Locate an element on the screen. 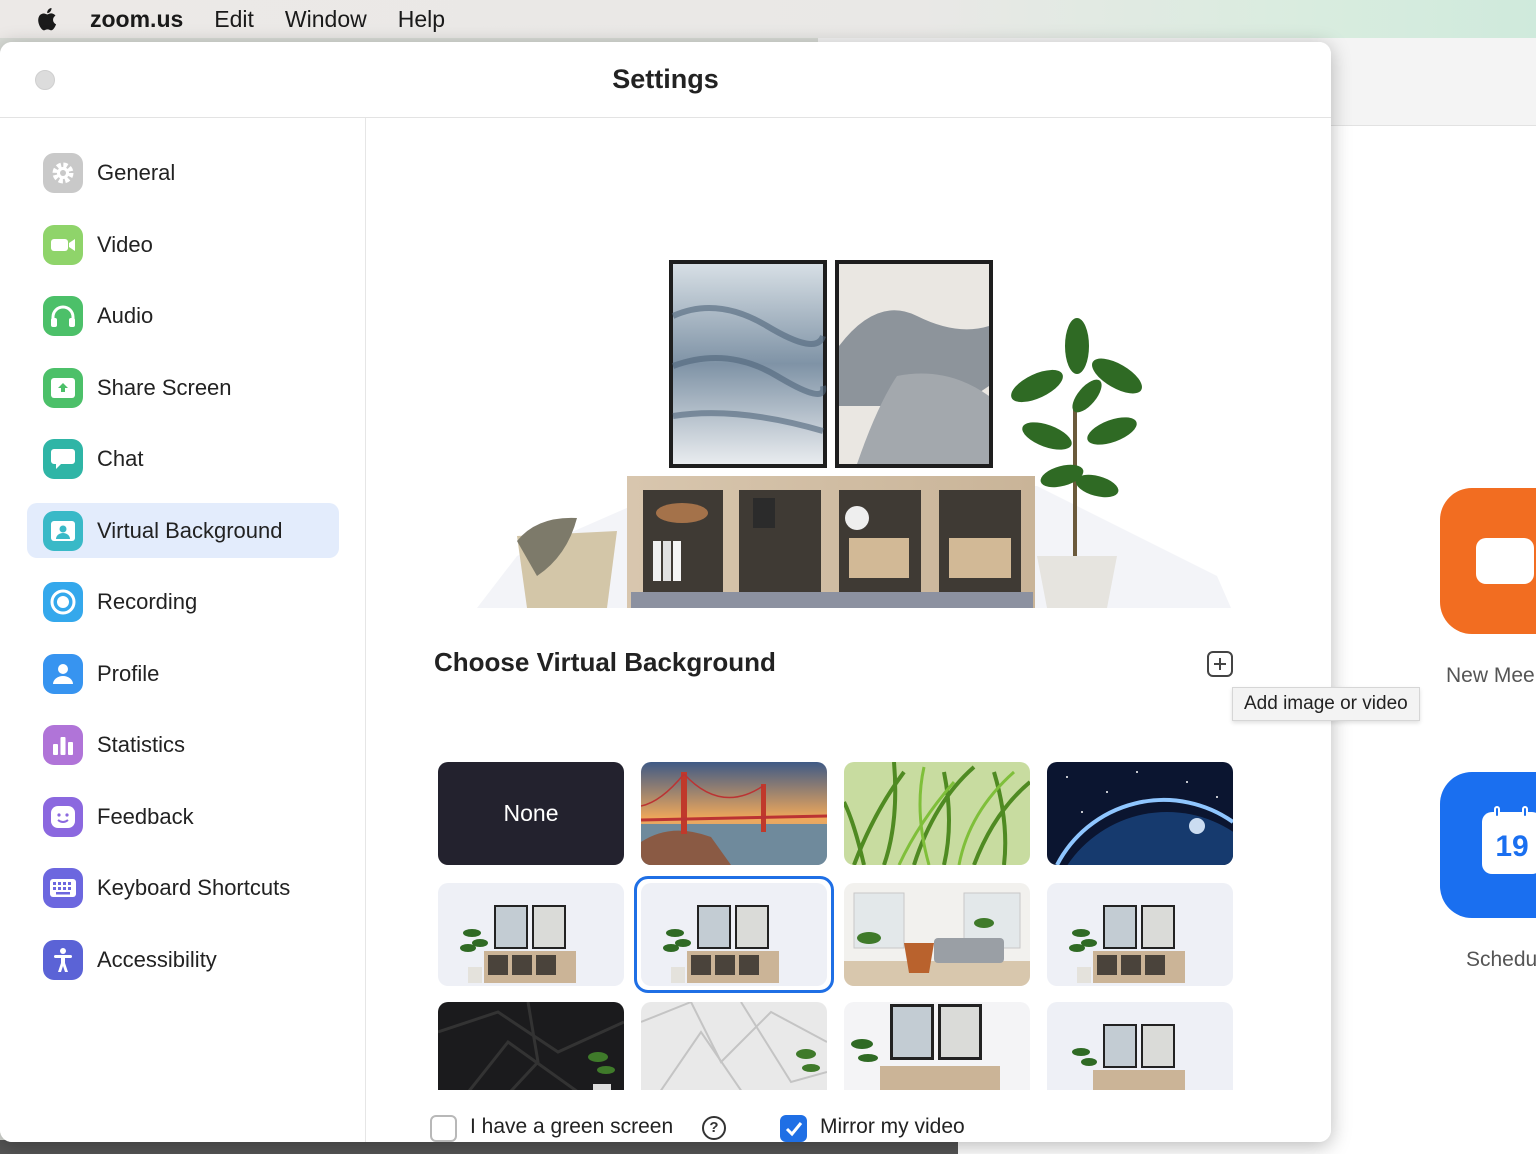 Image resolution: width=1536 pixels, height=1154 pixels. sidebar-item-label: Accessibility is located at coordinates (157, 959).